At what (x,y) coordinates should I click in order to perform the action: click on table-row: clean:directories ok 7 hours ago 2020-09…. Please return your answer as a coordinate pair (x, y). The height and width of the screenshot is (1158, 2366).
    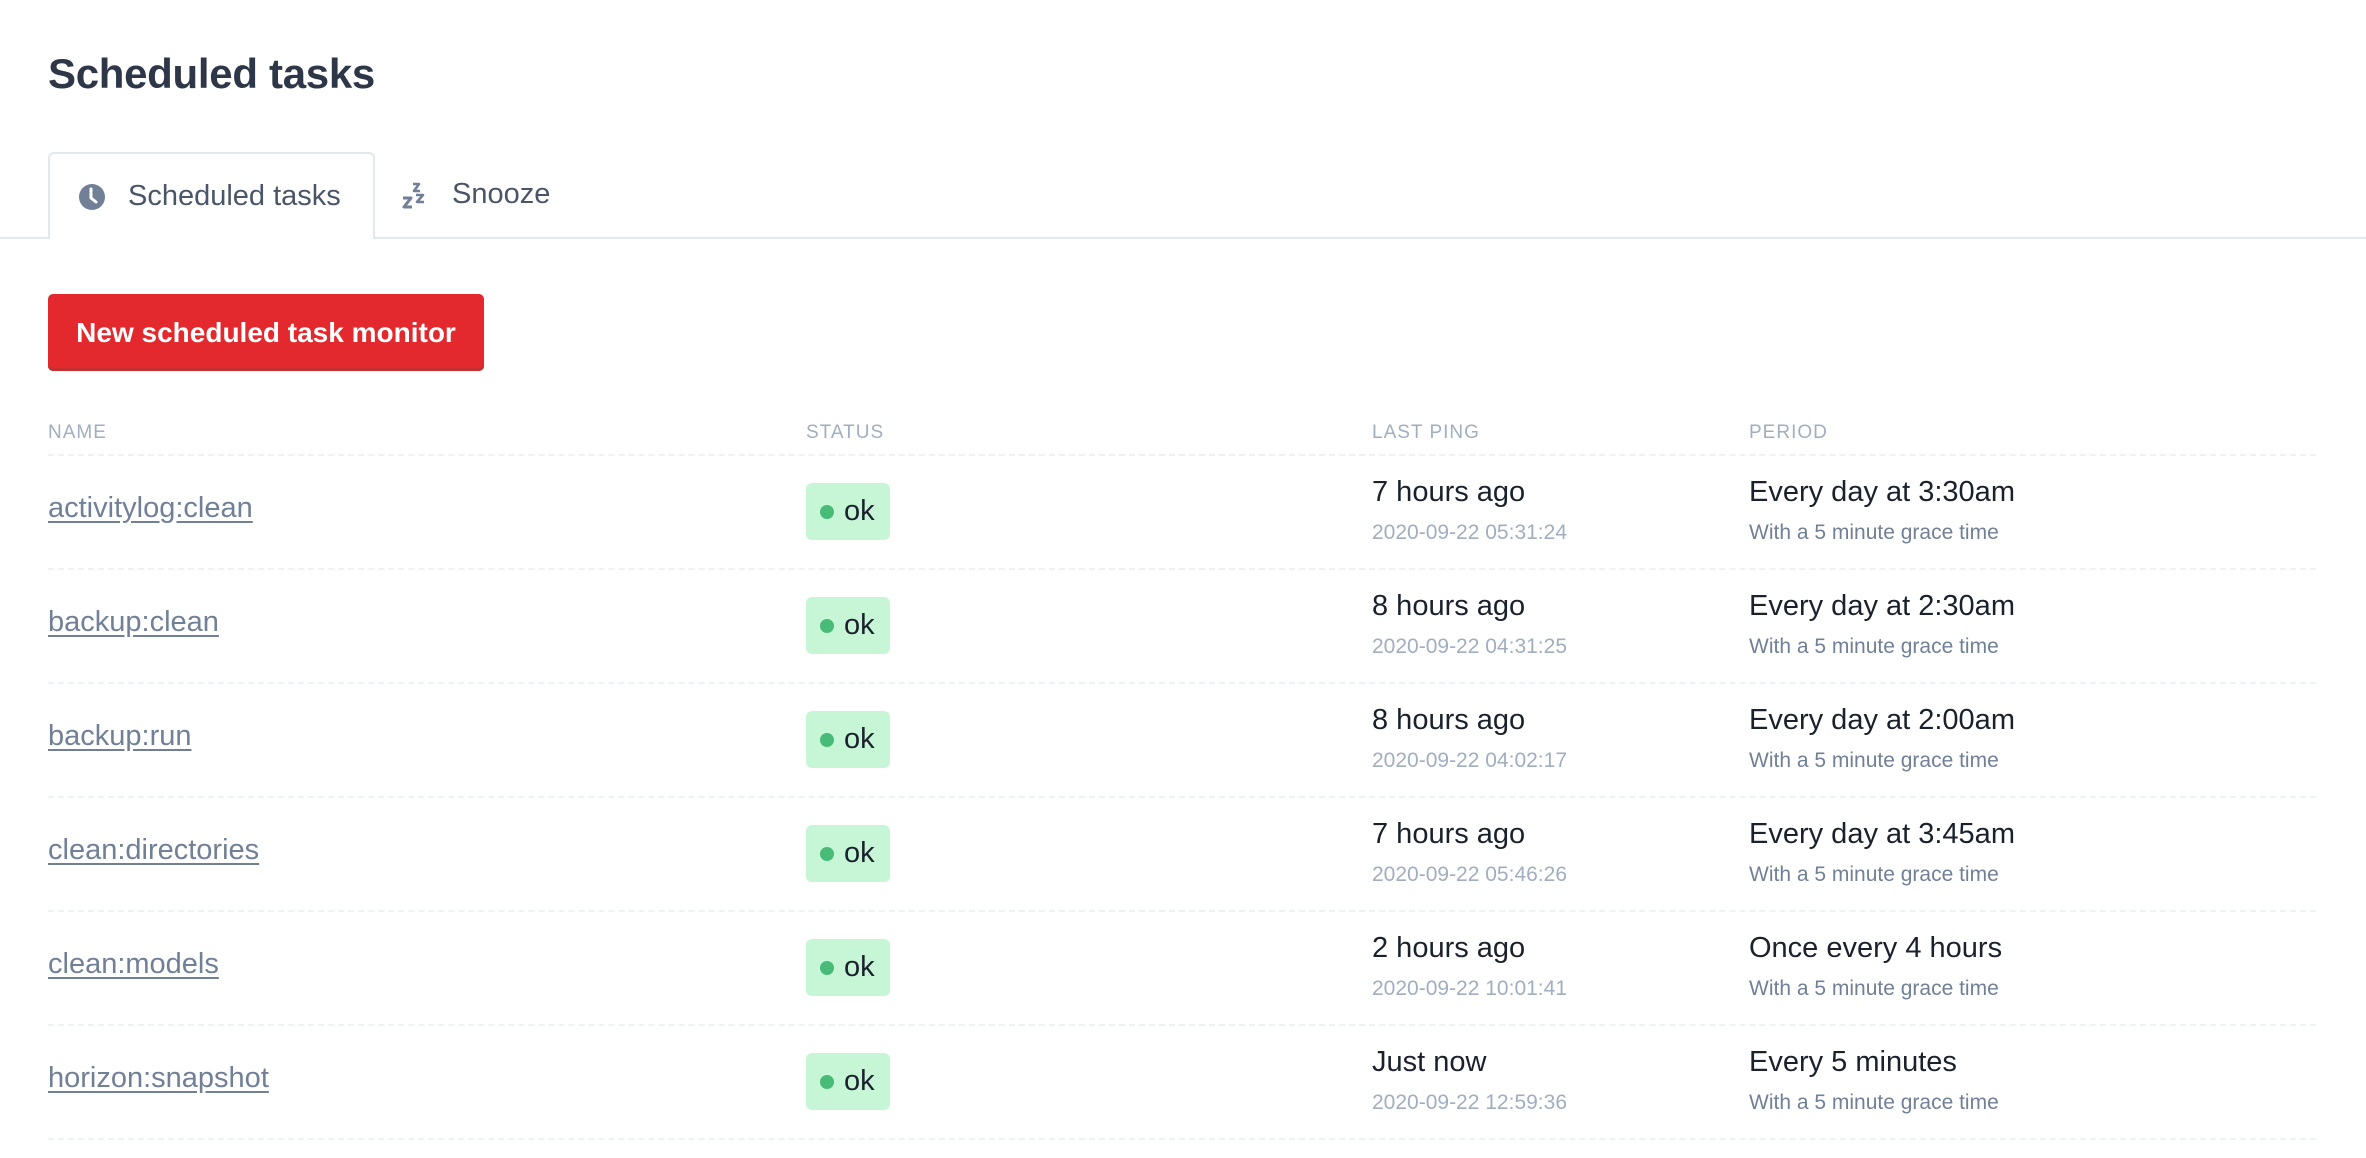
    Looking at the image, I should click on (1182, 855).